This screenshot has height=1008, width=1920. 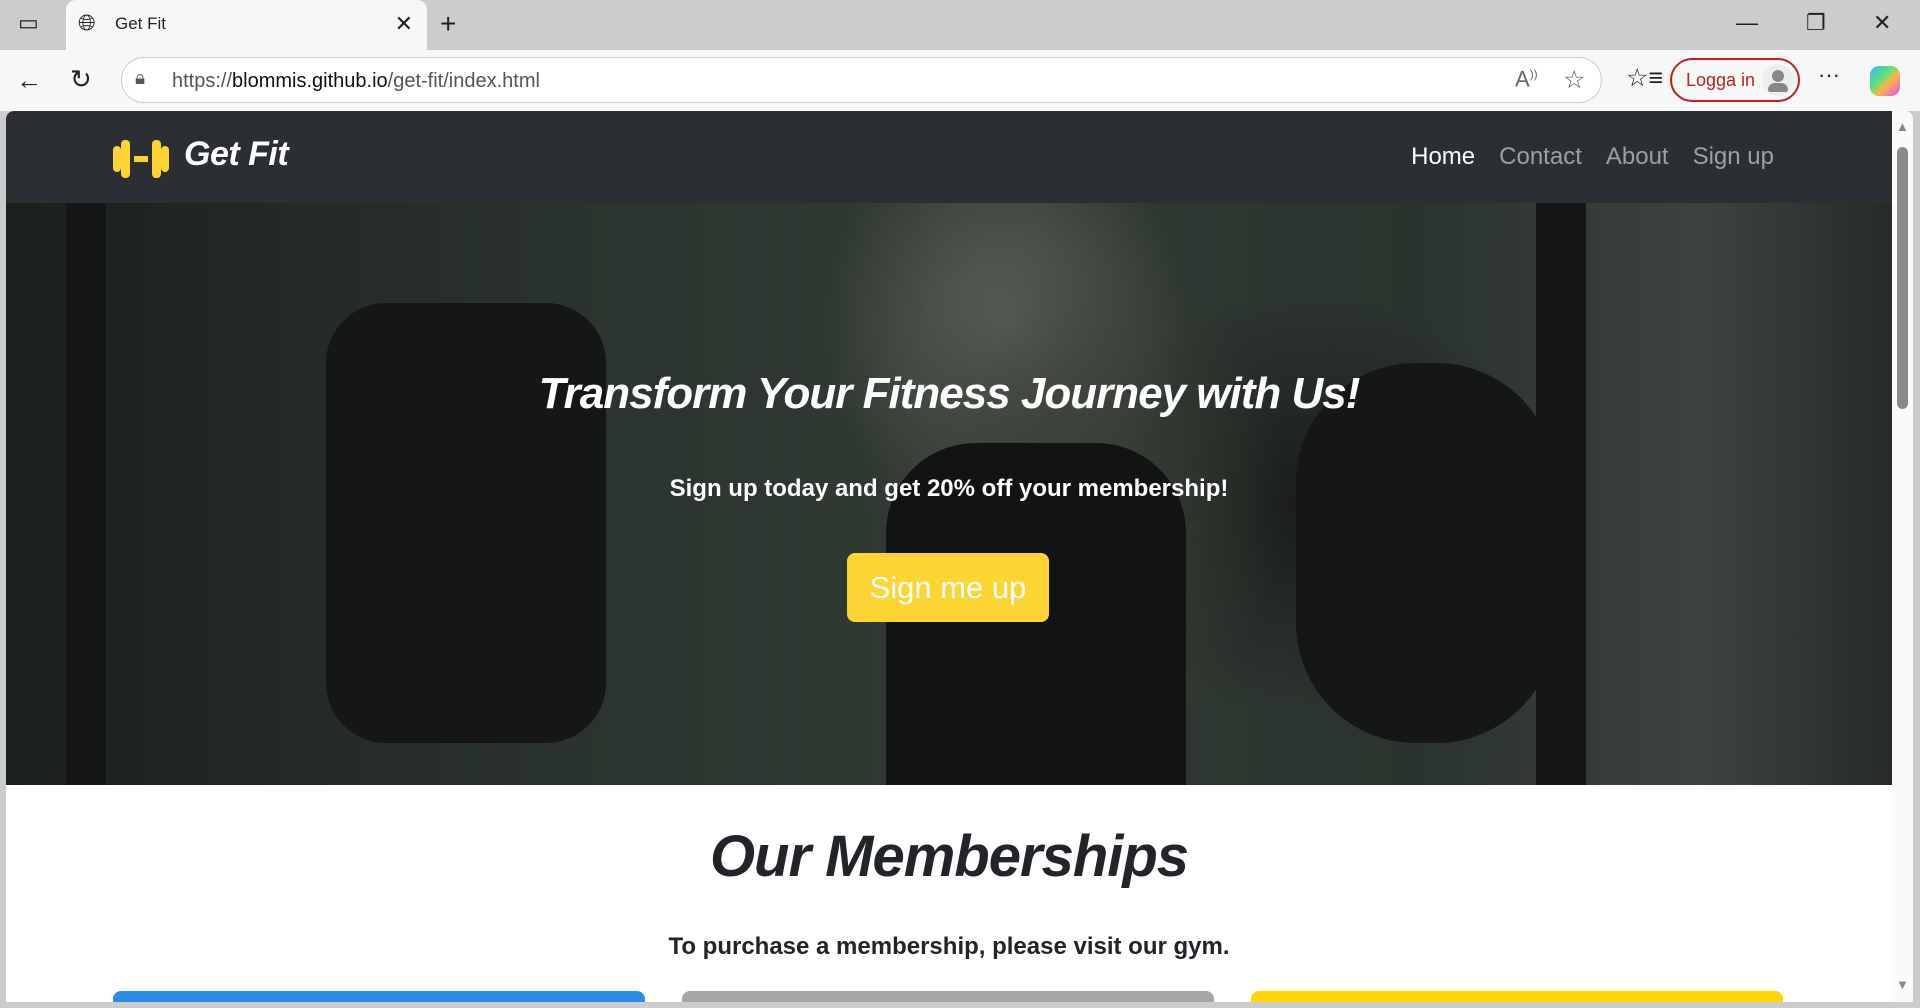 What do you see at coordinates (140, 78) in the screenshot?
I see `lock-icon: 🔒︎` at bounding box center [140, 78].